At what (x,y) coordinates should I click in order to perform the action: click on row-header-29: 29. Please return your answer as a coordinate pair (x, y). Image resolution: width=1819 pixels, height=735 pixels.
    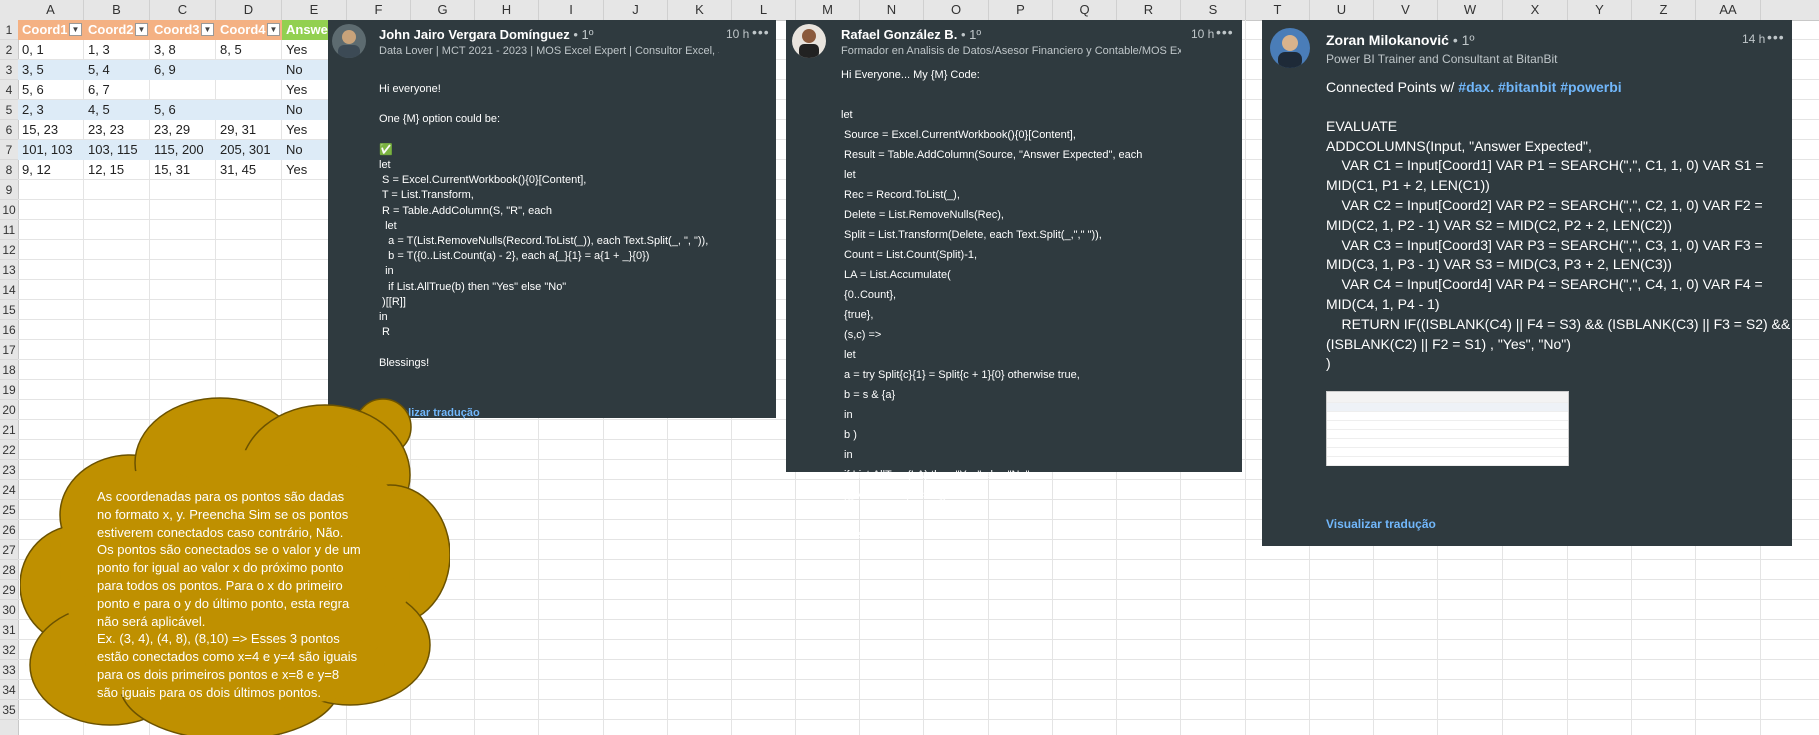
    Looking at the image, I should click on (9, 590).